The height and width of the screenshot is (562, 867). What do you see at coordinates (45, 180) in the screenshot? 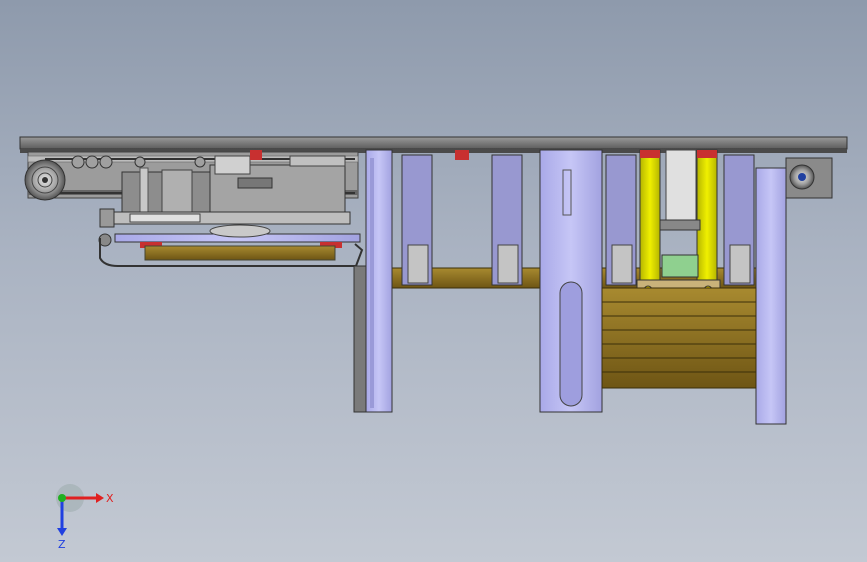
I see `drive-pulley-left` at bounding box center [45, 180].